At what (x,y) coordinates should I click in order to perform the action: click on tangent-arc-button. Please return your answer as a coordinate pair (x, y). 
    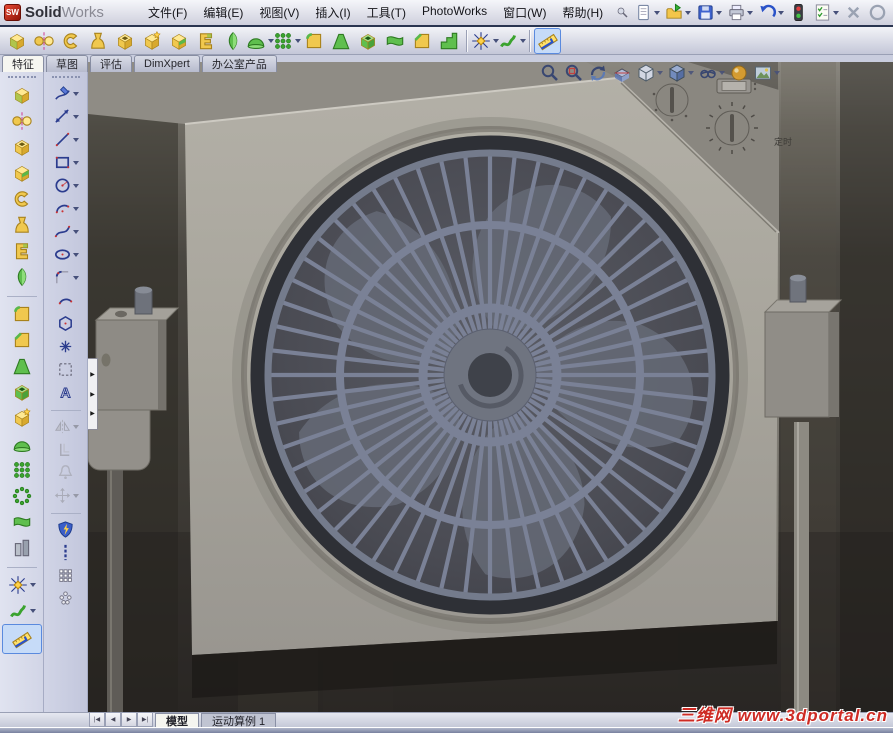
    Looking at the image, I should click on (66, 300).